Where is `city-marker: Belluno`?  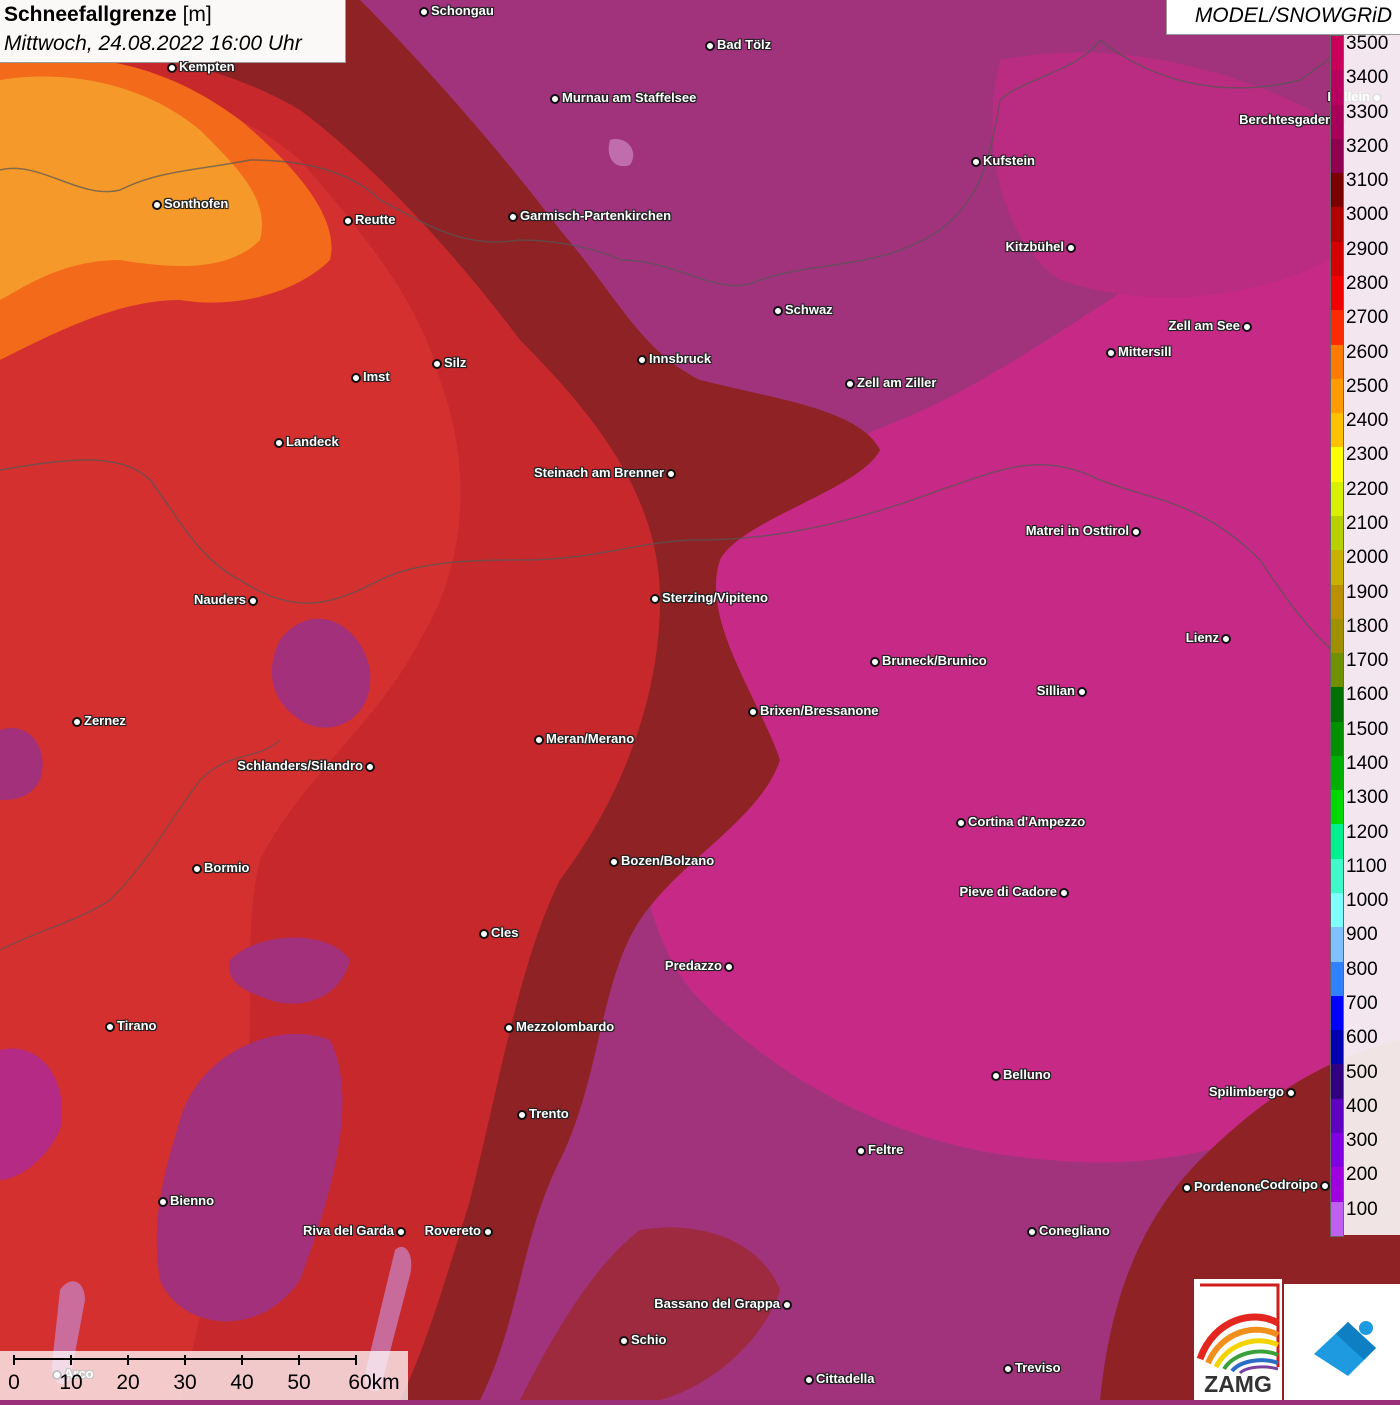
city-marker: Belluno is located at coordinates (1021, 1074).